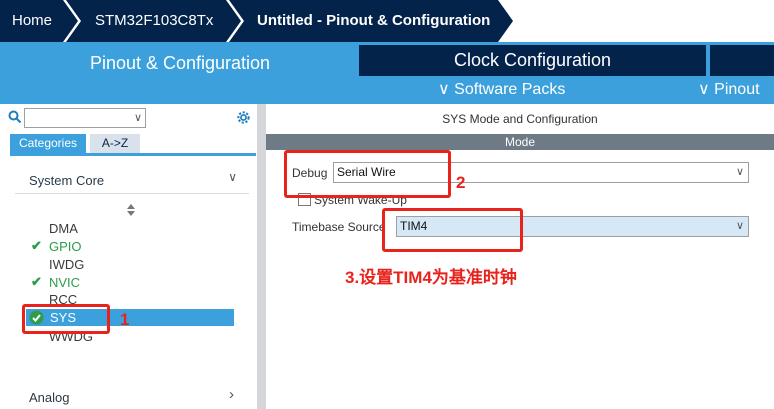 The width and height of the screenshot is (774, 409). Describe the element at coordinates (737, 89) in the screenshot. I see `pinout-menu-label: Pinout` at that location.